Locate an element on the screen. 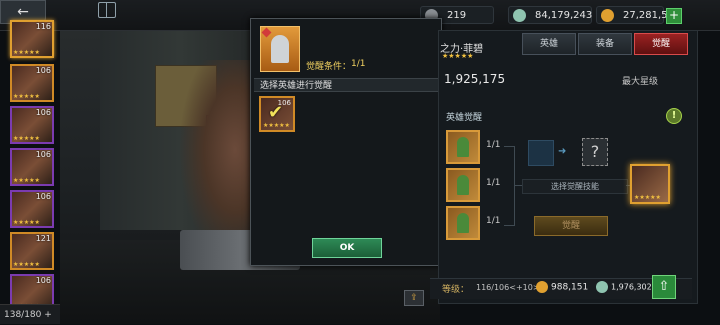 Image resolution: width=720 pixels, height=325 pixels. share-icon: ⇪ is located at coordinates (414, 298).